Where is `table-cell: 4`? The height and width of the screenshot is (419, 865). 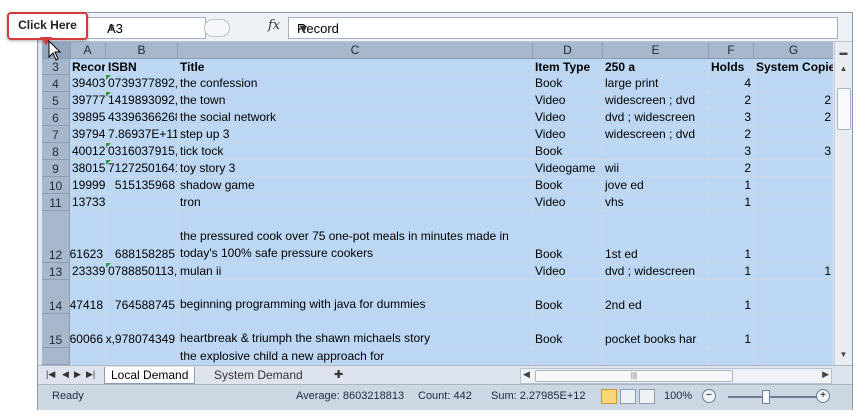 table-cell: 4 is located at coordinates (731, 83).